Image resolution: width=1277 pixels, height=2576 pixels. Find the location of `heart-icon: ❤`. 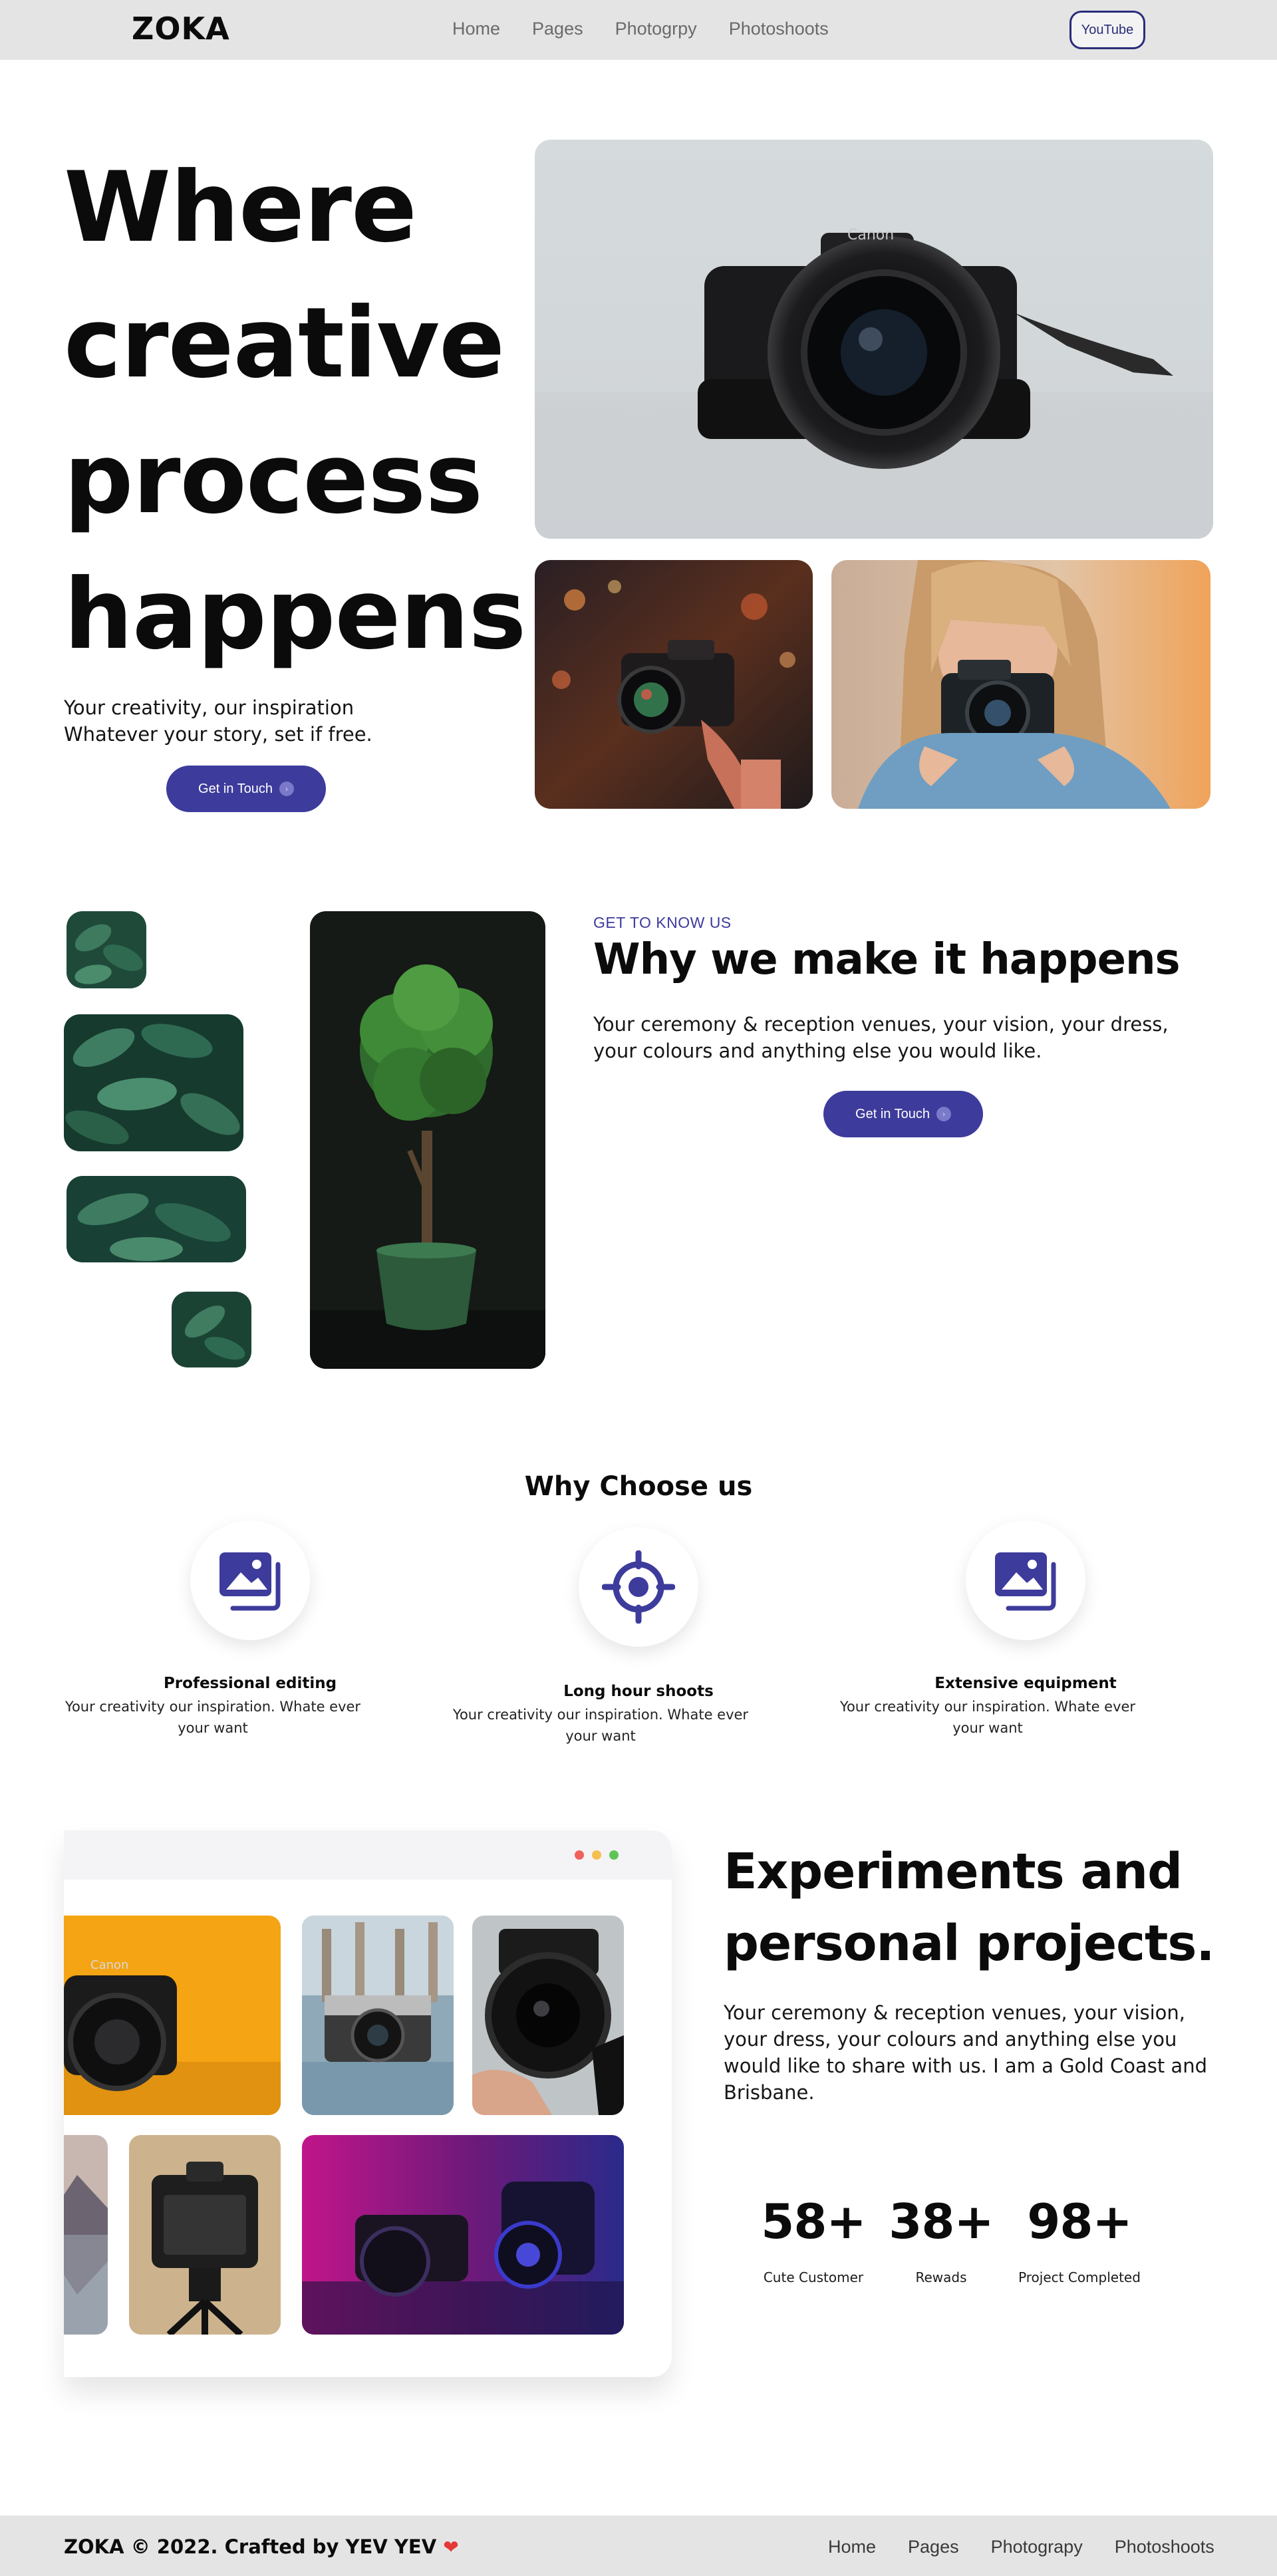

heart-icon: ❤ is located at coordinates (451, 2547).